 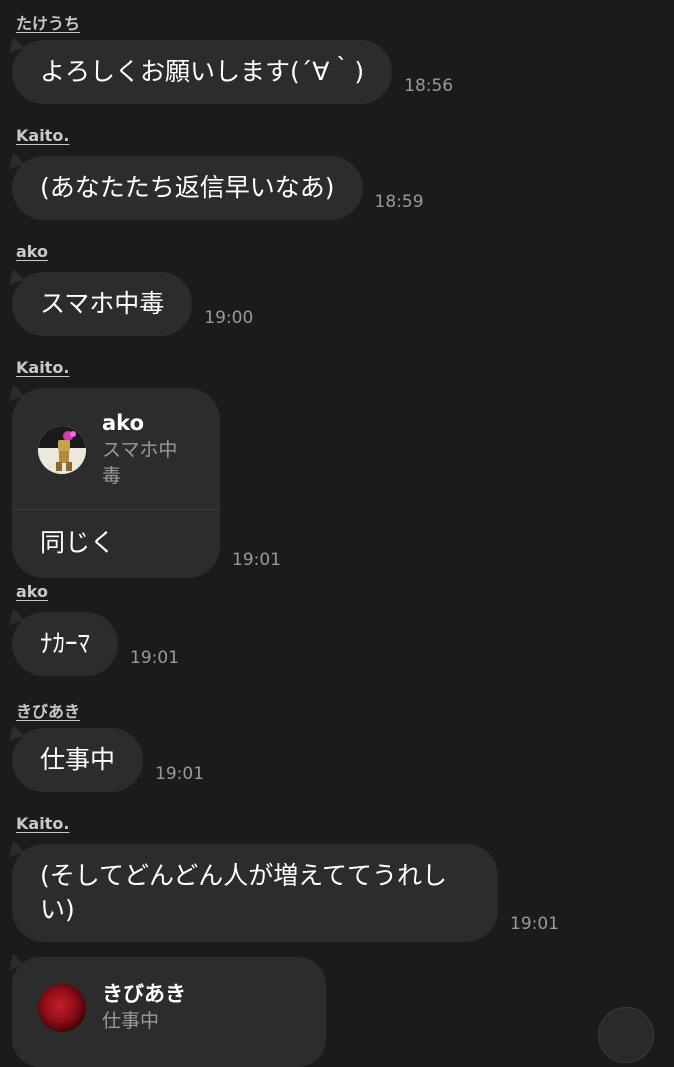 What do you see at coordinates (48, 22) in the screenshot?
I see `sender-name: たけうち` at bounding box center [48, 22].